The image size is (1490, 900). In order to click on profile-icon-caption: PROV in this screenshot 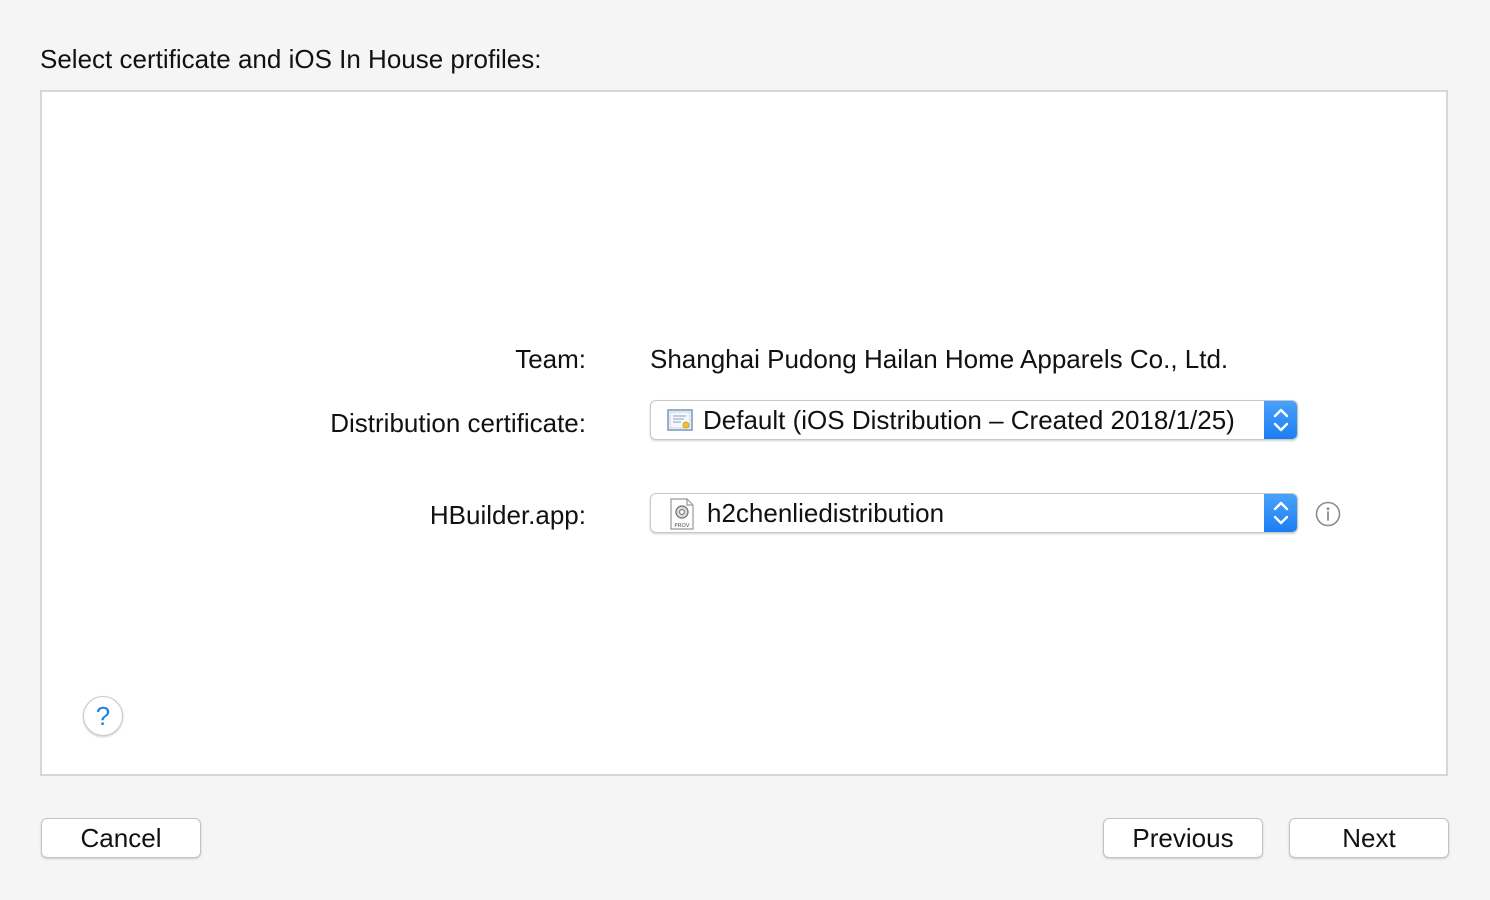, I will do `click(681, 526)`.